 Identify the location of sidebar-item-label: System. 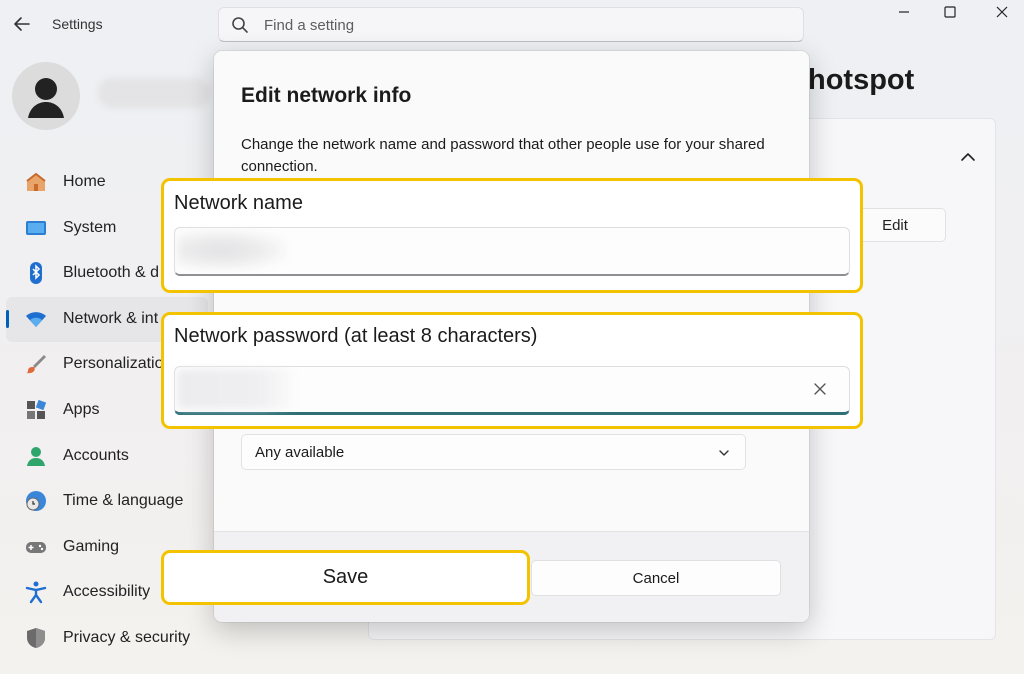
(90, 227).